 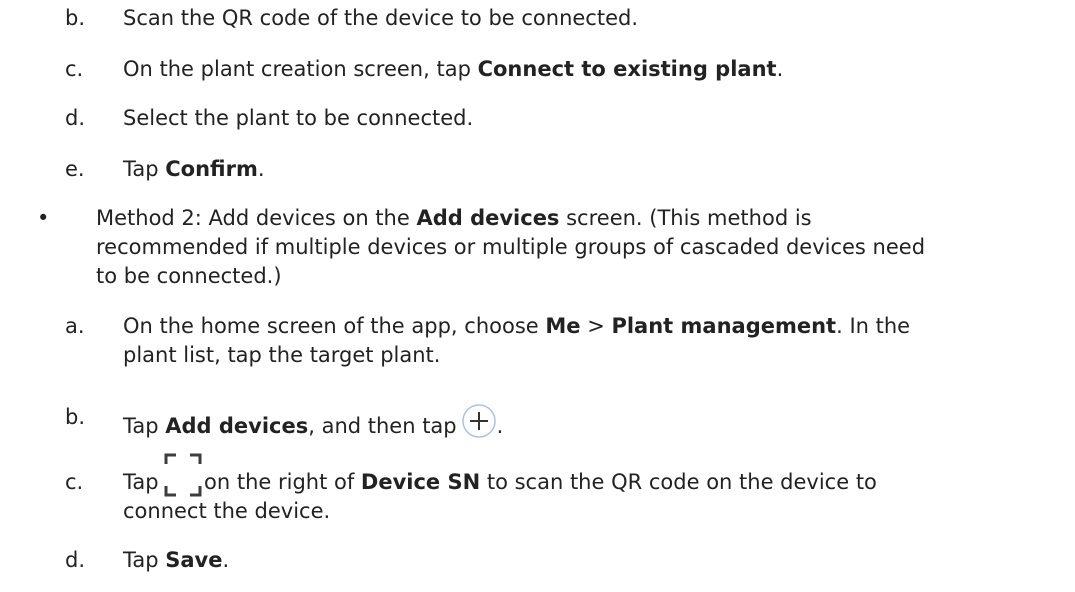 I want to click on step-marker: a., so click(x=75, y=326).